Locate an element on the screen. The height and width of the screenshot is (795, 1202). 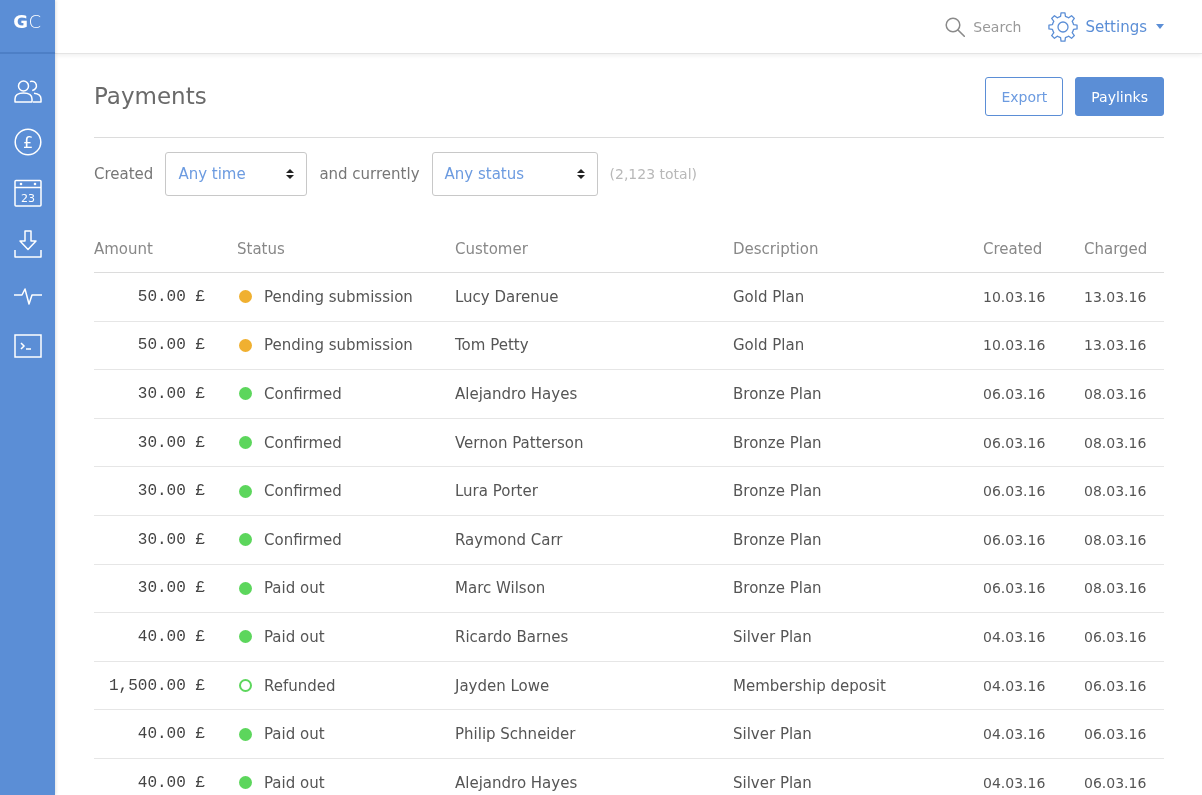
time-dropdown: Any time is located at coordinates (236, 174).